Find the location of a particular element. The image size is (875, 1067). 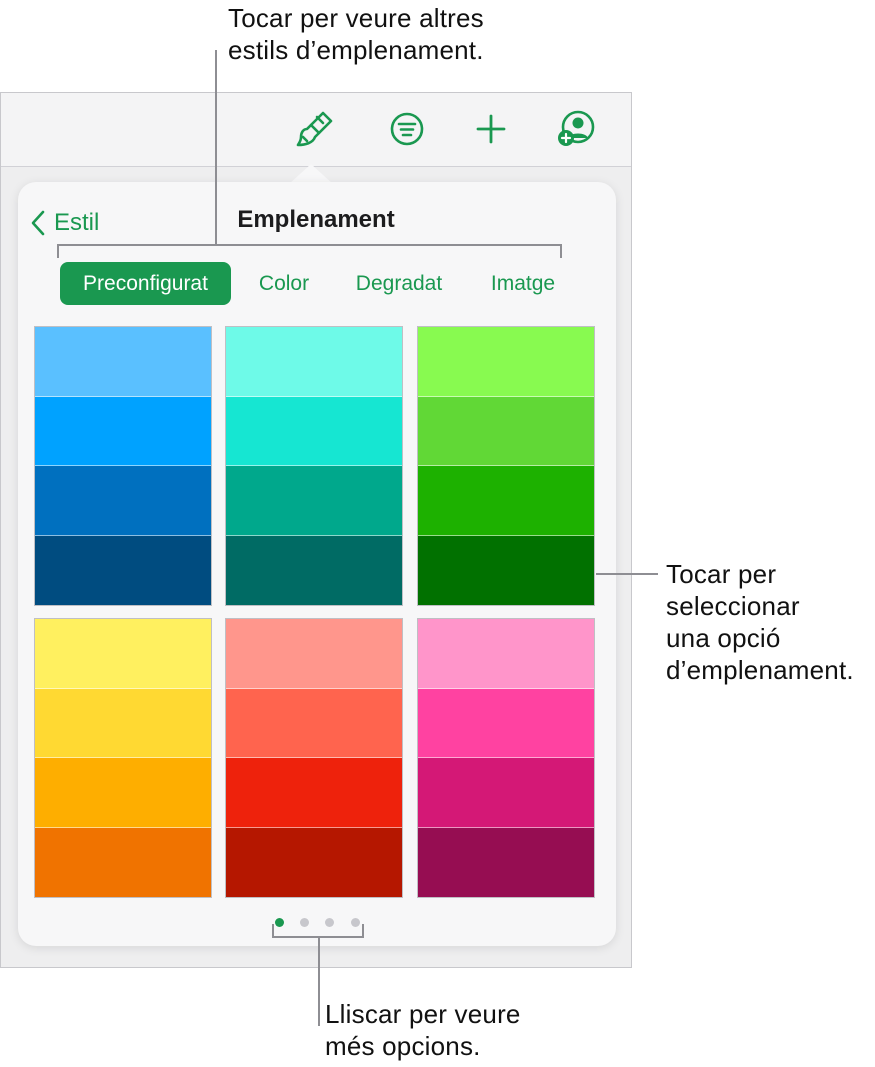

popover-title: Emplenament is located at coordinates (316, 219).